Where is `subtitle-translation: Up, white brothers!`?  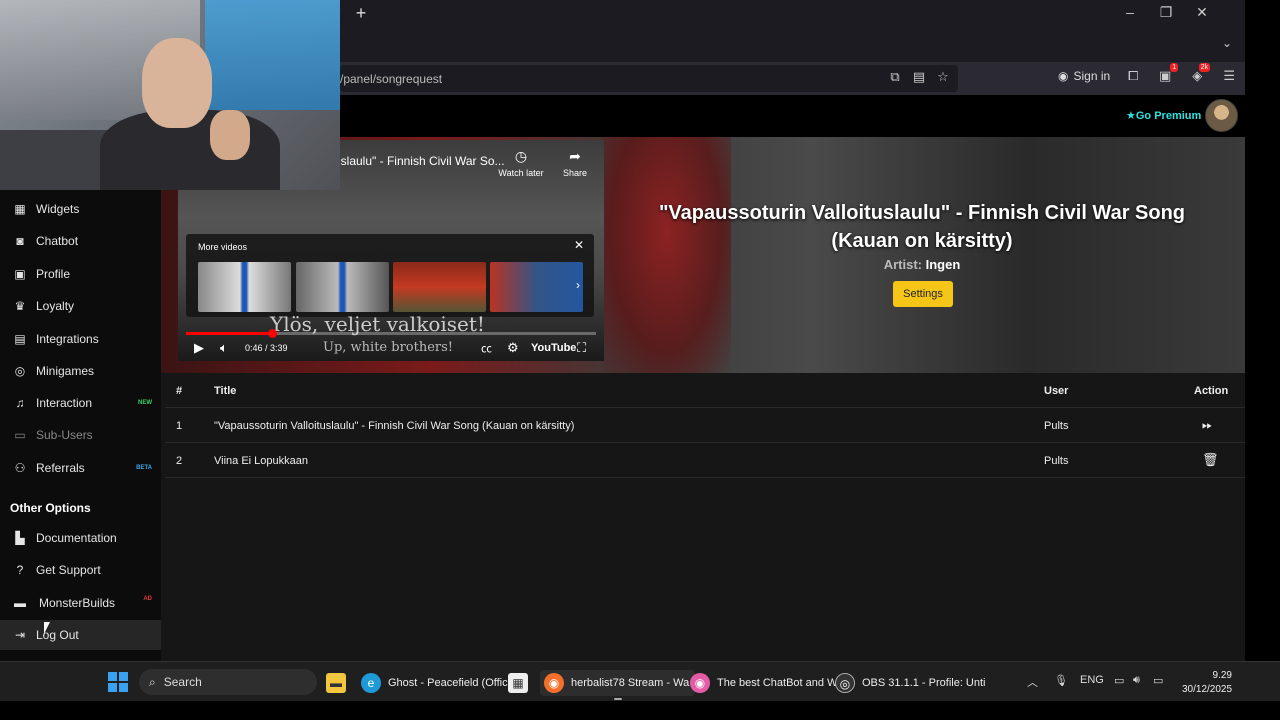
subtitle-translation: Up, white brothers! is located at coordinates (388, 347).